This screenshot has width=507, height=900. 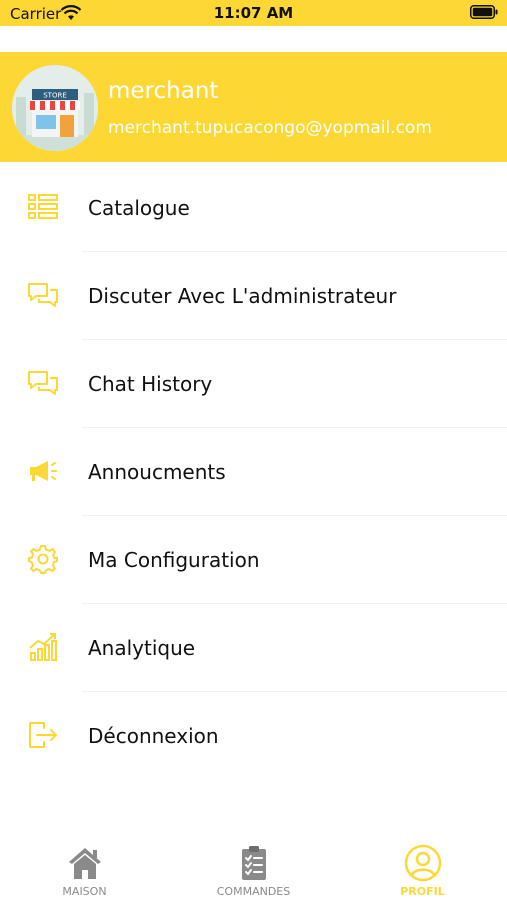 What do you see at coordinates (254, 863) in the screenshot?
I see `clipboard-icon` at bounding box center [254, 863].